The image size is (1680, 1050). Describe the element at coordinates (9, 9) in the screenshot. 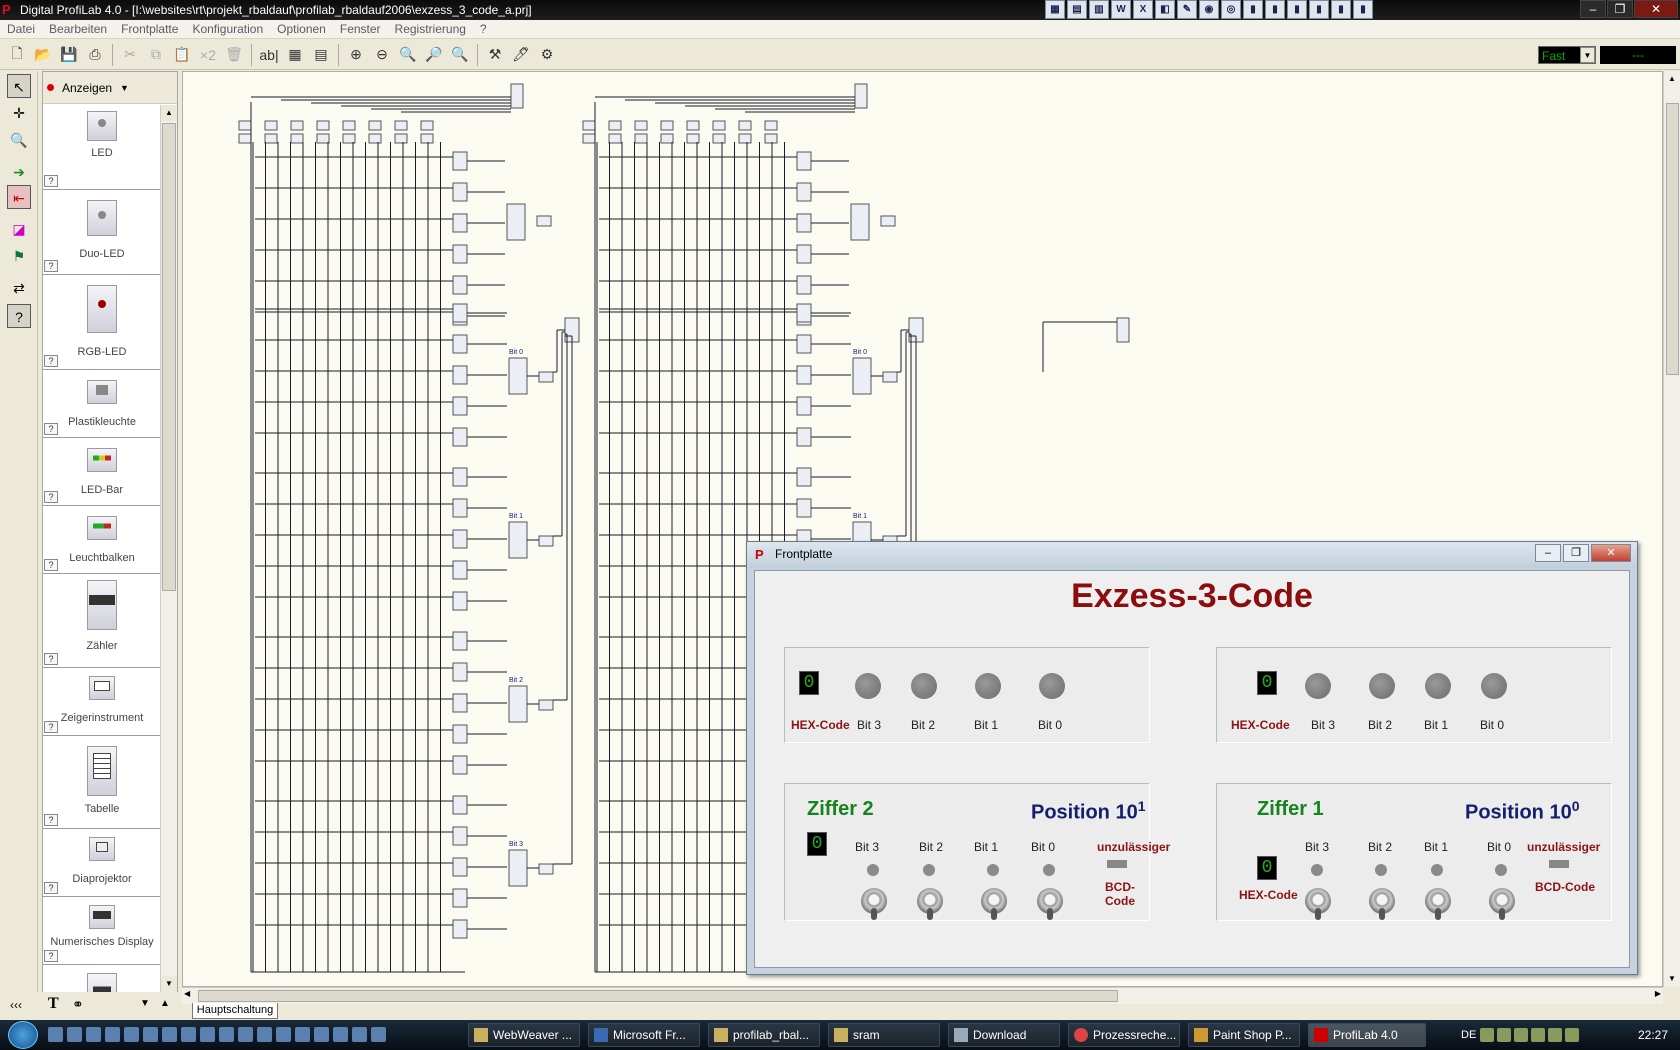

I see `profilab-app-icon: P` at that location.